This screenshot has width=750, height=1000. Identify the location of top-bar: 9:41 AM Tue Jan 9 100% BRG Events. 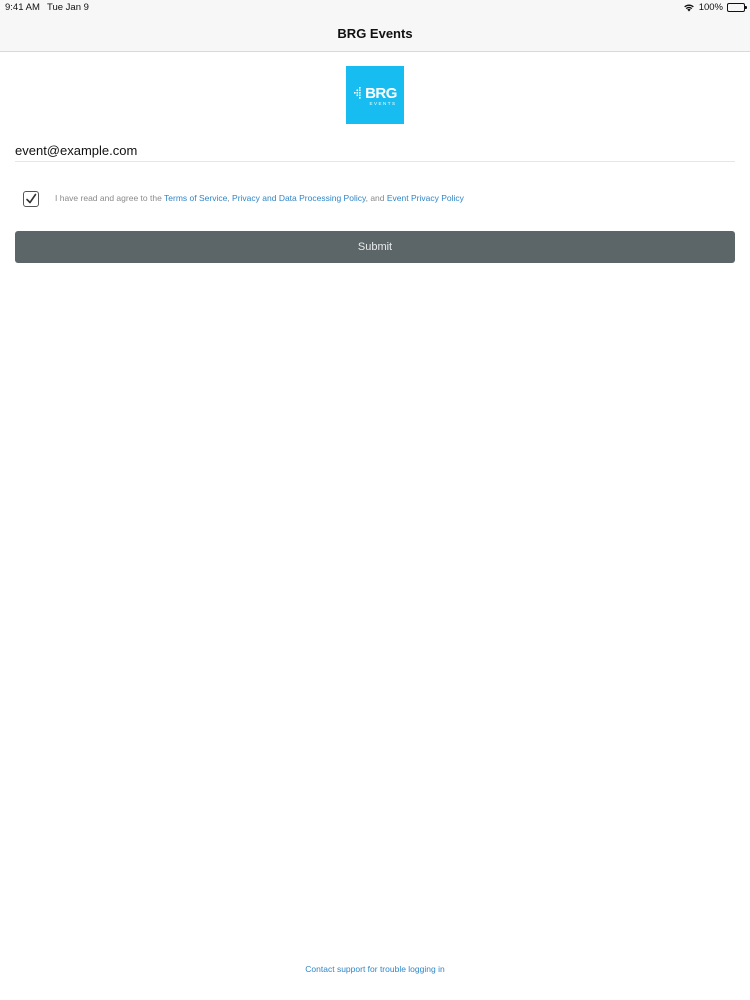
(375, 26).